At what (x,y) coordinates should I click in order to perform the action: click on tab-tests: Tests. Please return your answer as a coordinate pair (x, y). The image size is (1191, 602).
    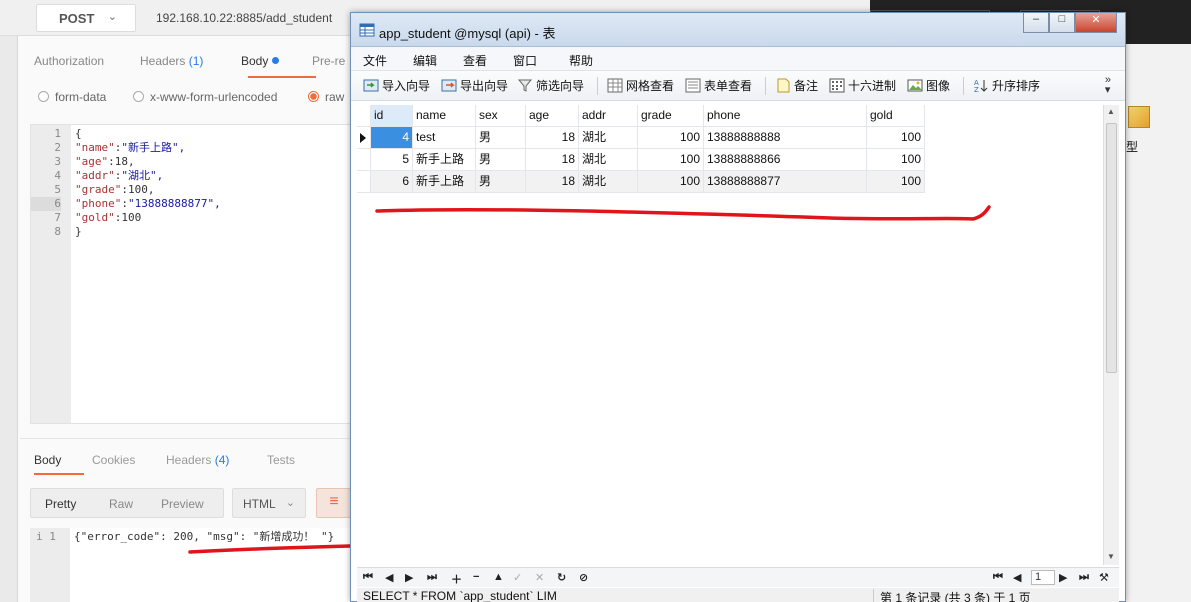
    Looking at the image, I should click on (281, 460).